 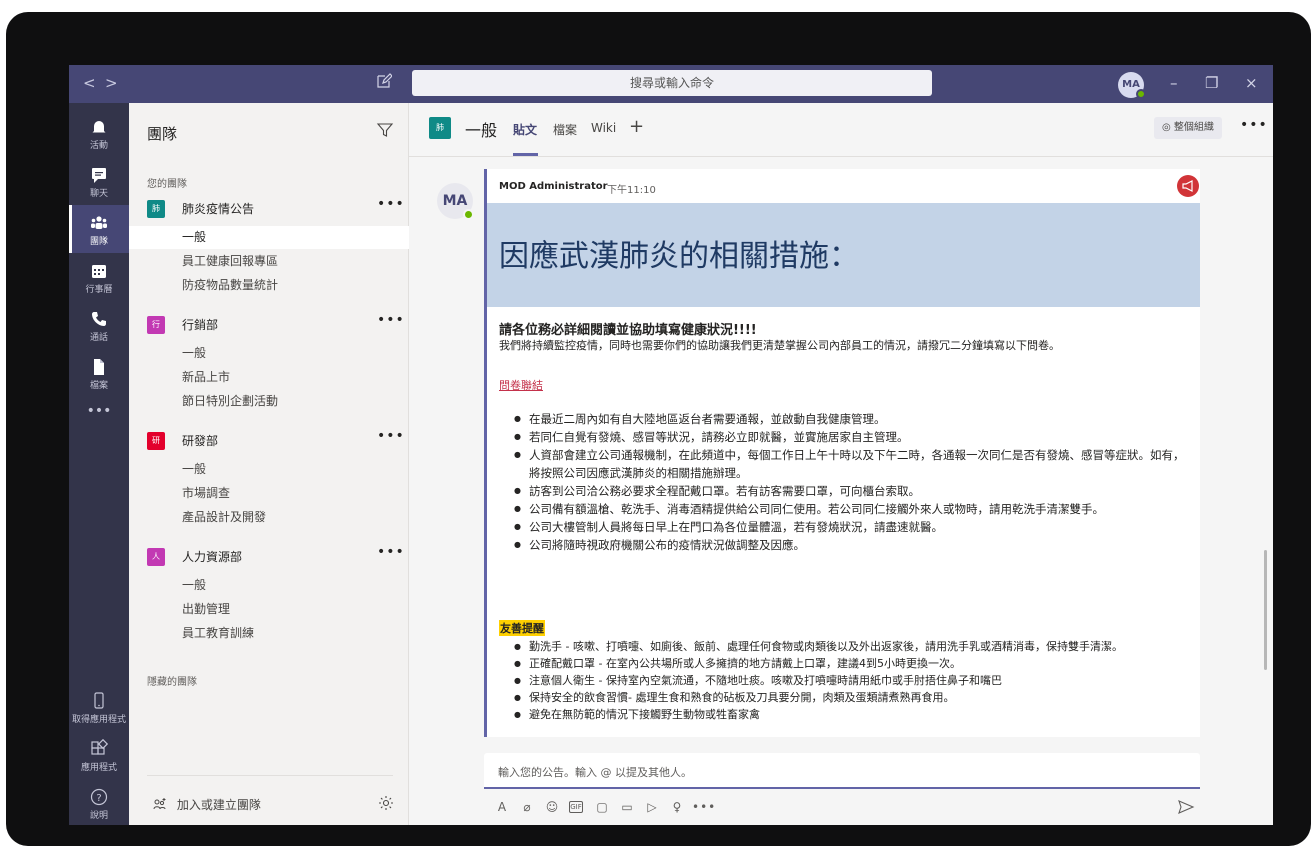 I want to click on minimize-button: –, so click(x=1174, y=83).